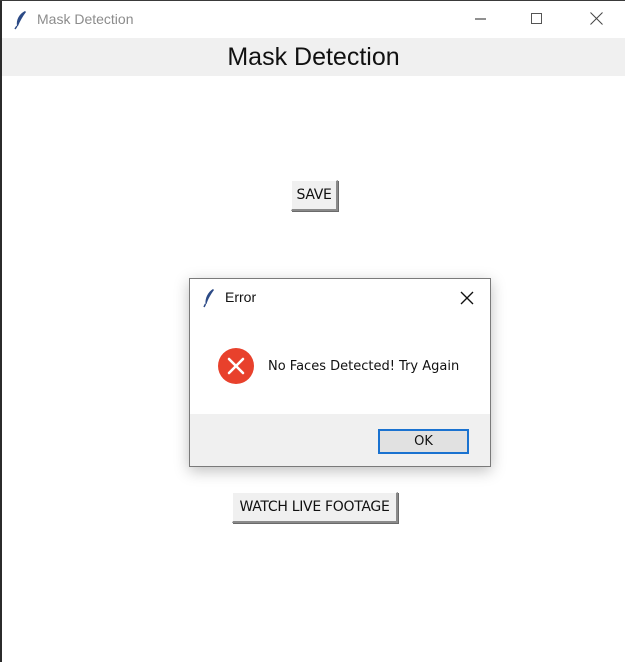 The height and width of the screenshot is (662, 625). I want to click on maximize-icon, so click(537, 19).